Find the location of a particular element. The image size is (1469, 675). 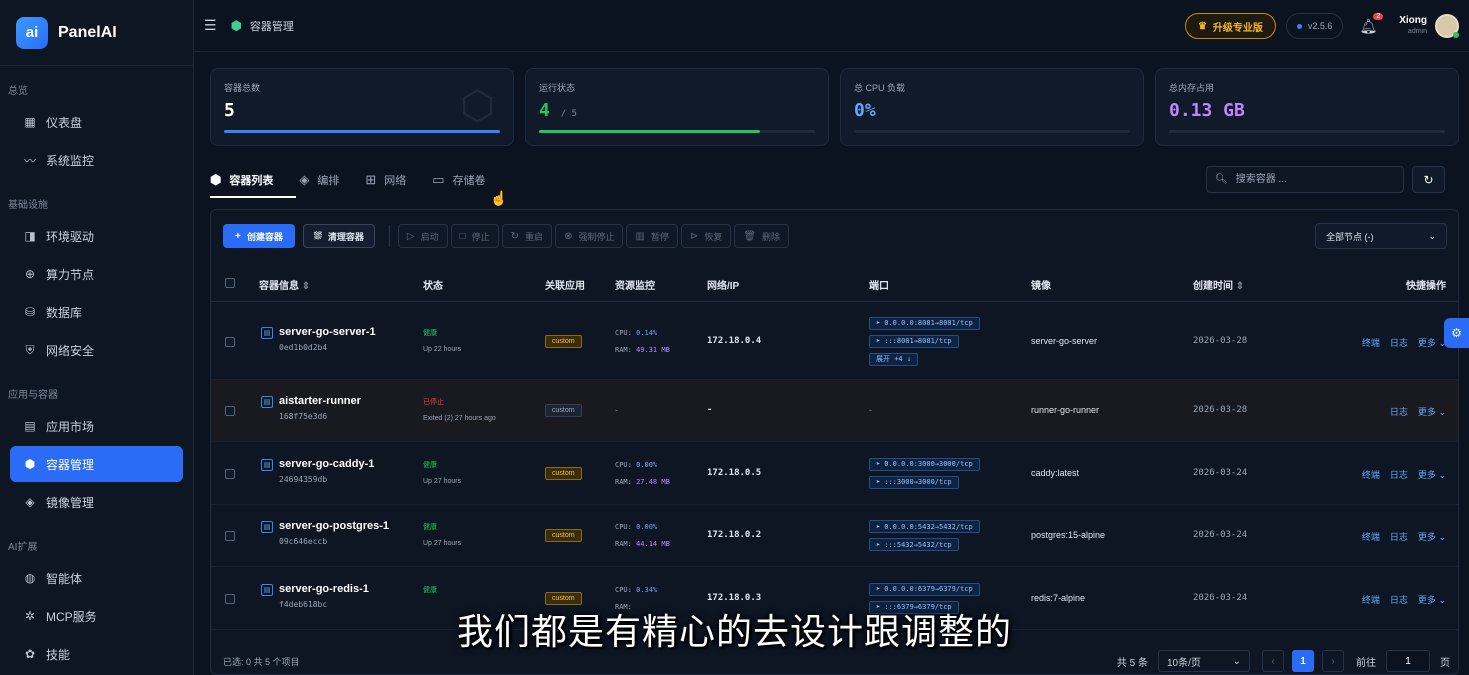

user-info: Xiong admin is located at coordinates (1413, 26).